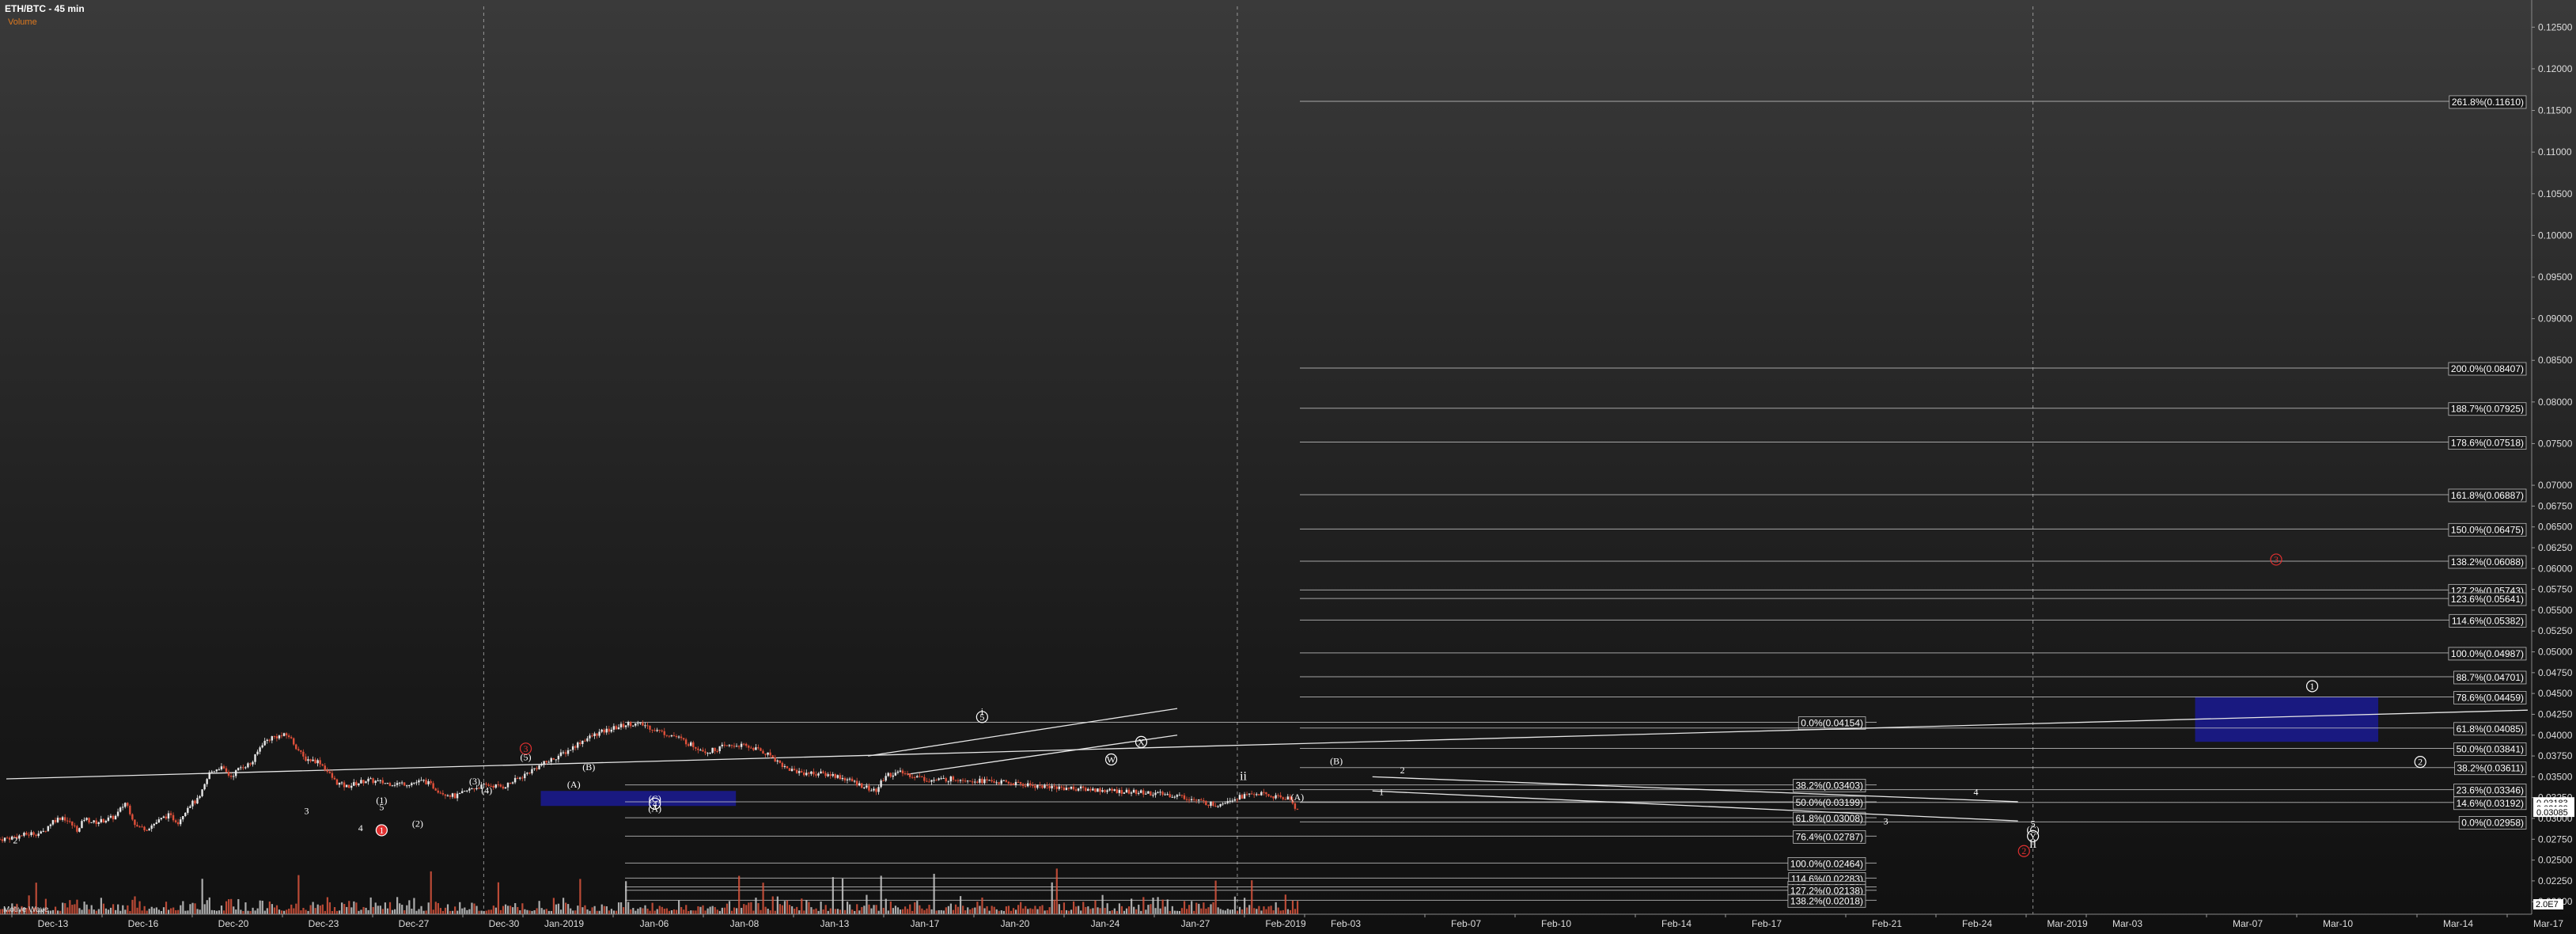 The image size is (2576, 934). What do you see at coordinates (381, 806) in the screenshot?
I see `wave-label: 5` at bounding box center [381, 806].